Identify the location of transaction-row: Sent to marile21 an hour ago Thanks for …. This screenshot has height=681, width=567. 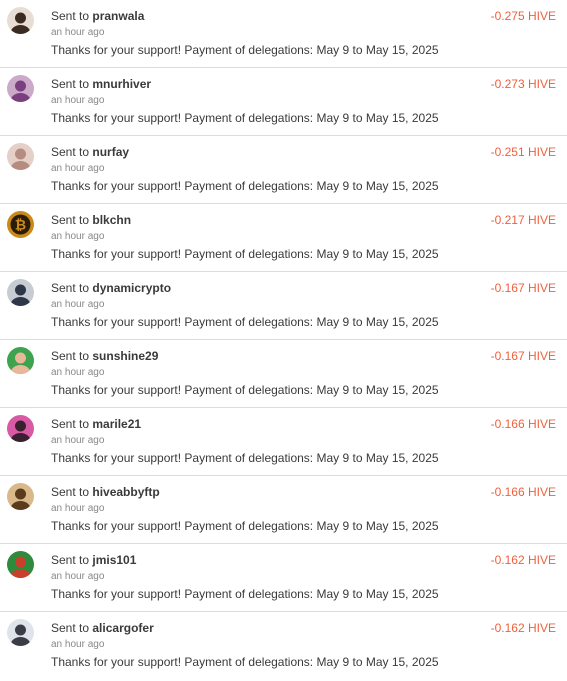
(283, 442).